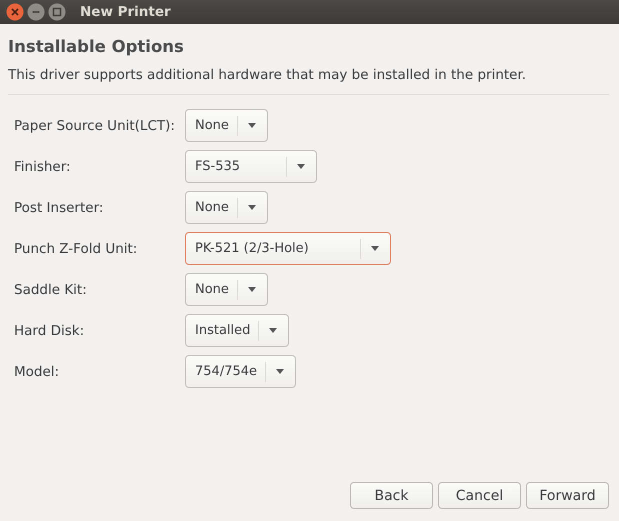  I want to click on minimize-icon, so click(36, 12).